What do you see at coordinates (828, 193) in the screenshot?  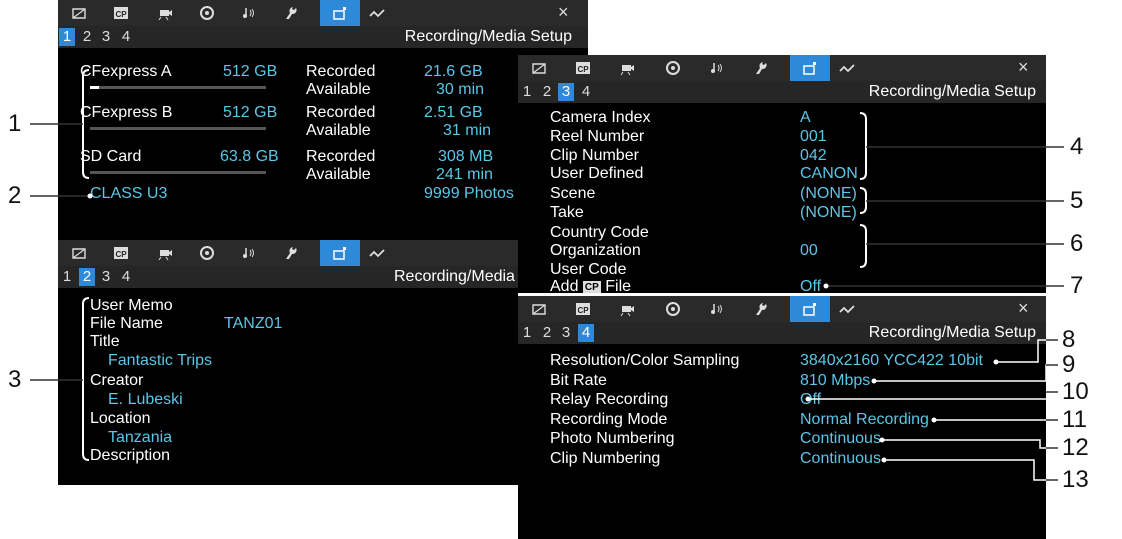 I see `scene-value: (NONE)` at bounding box center [828, 193].